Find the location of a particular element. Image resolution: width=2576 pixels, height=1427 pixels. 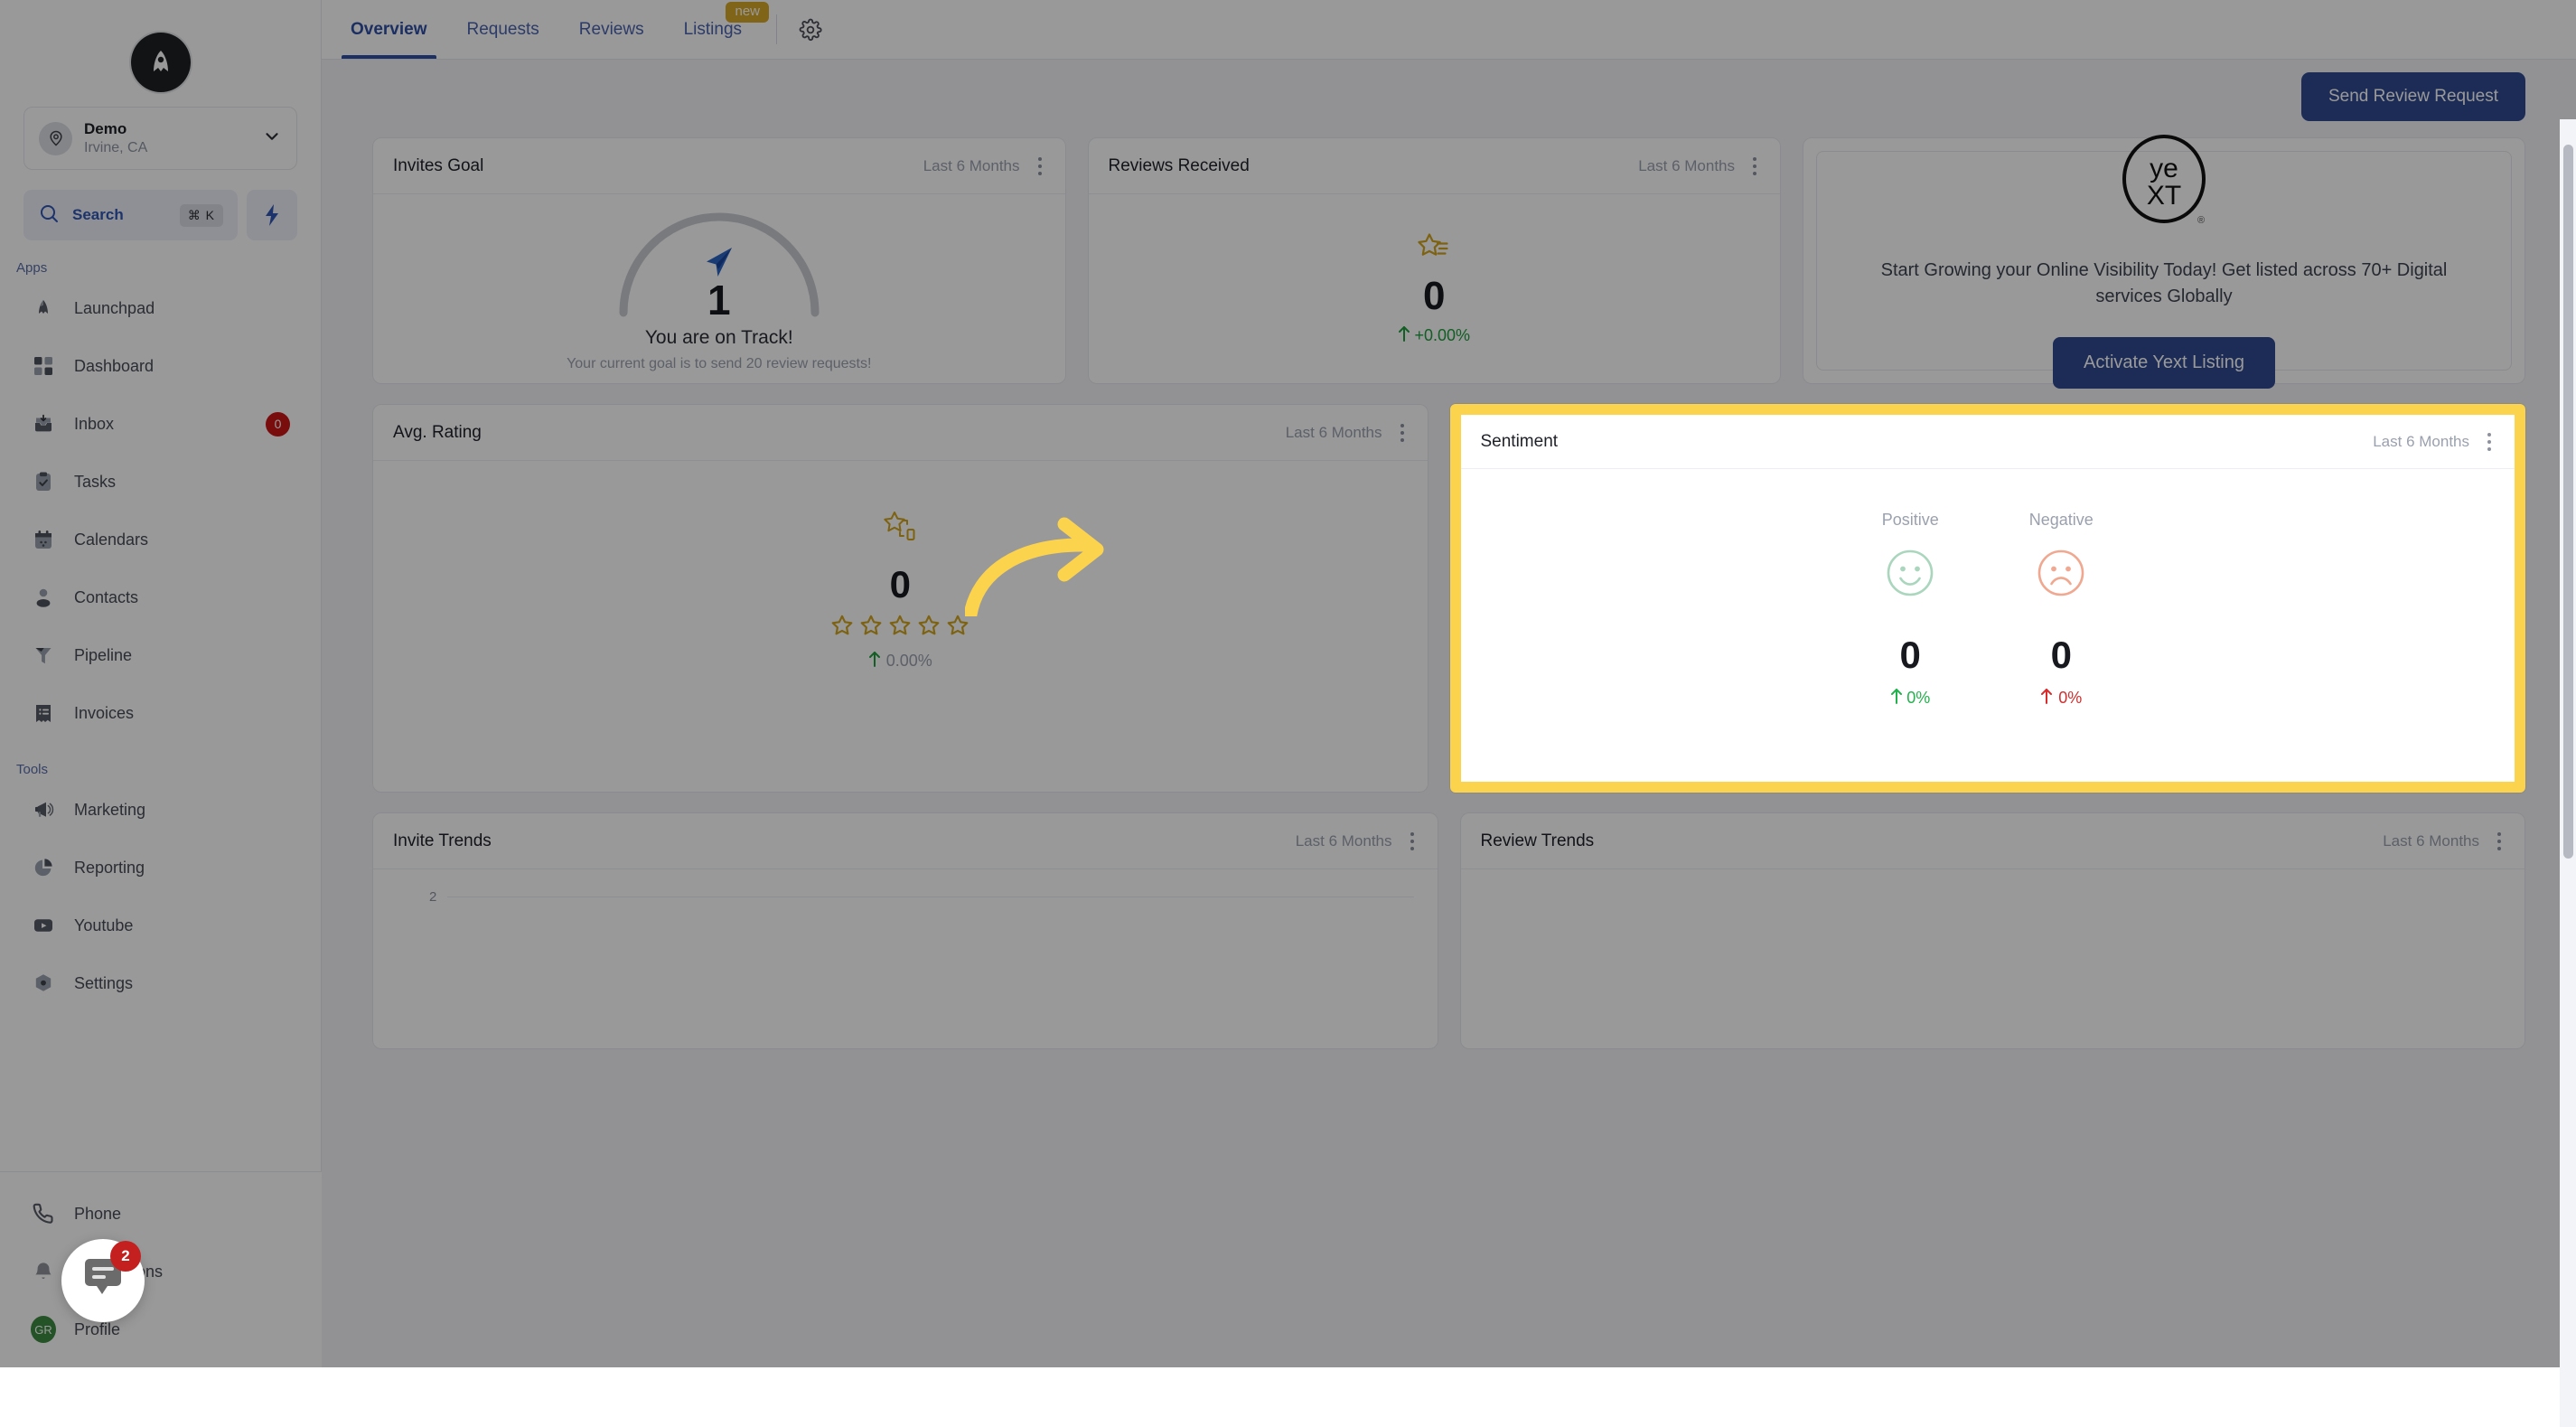

grid-icon is located at coordinates (43, 366).